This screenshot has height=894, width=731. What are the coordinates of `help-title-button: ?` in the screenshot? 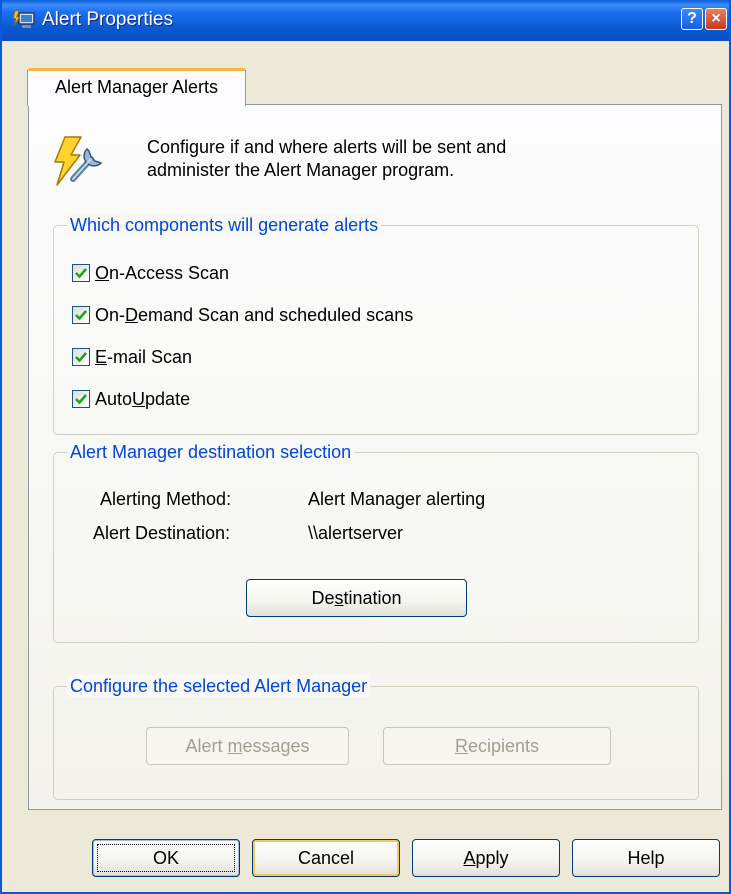 It's located at (692, 19).